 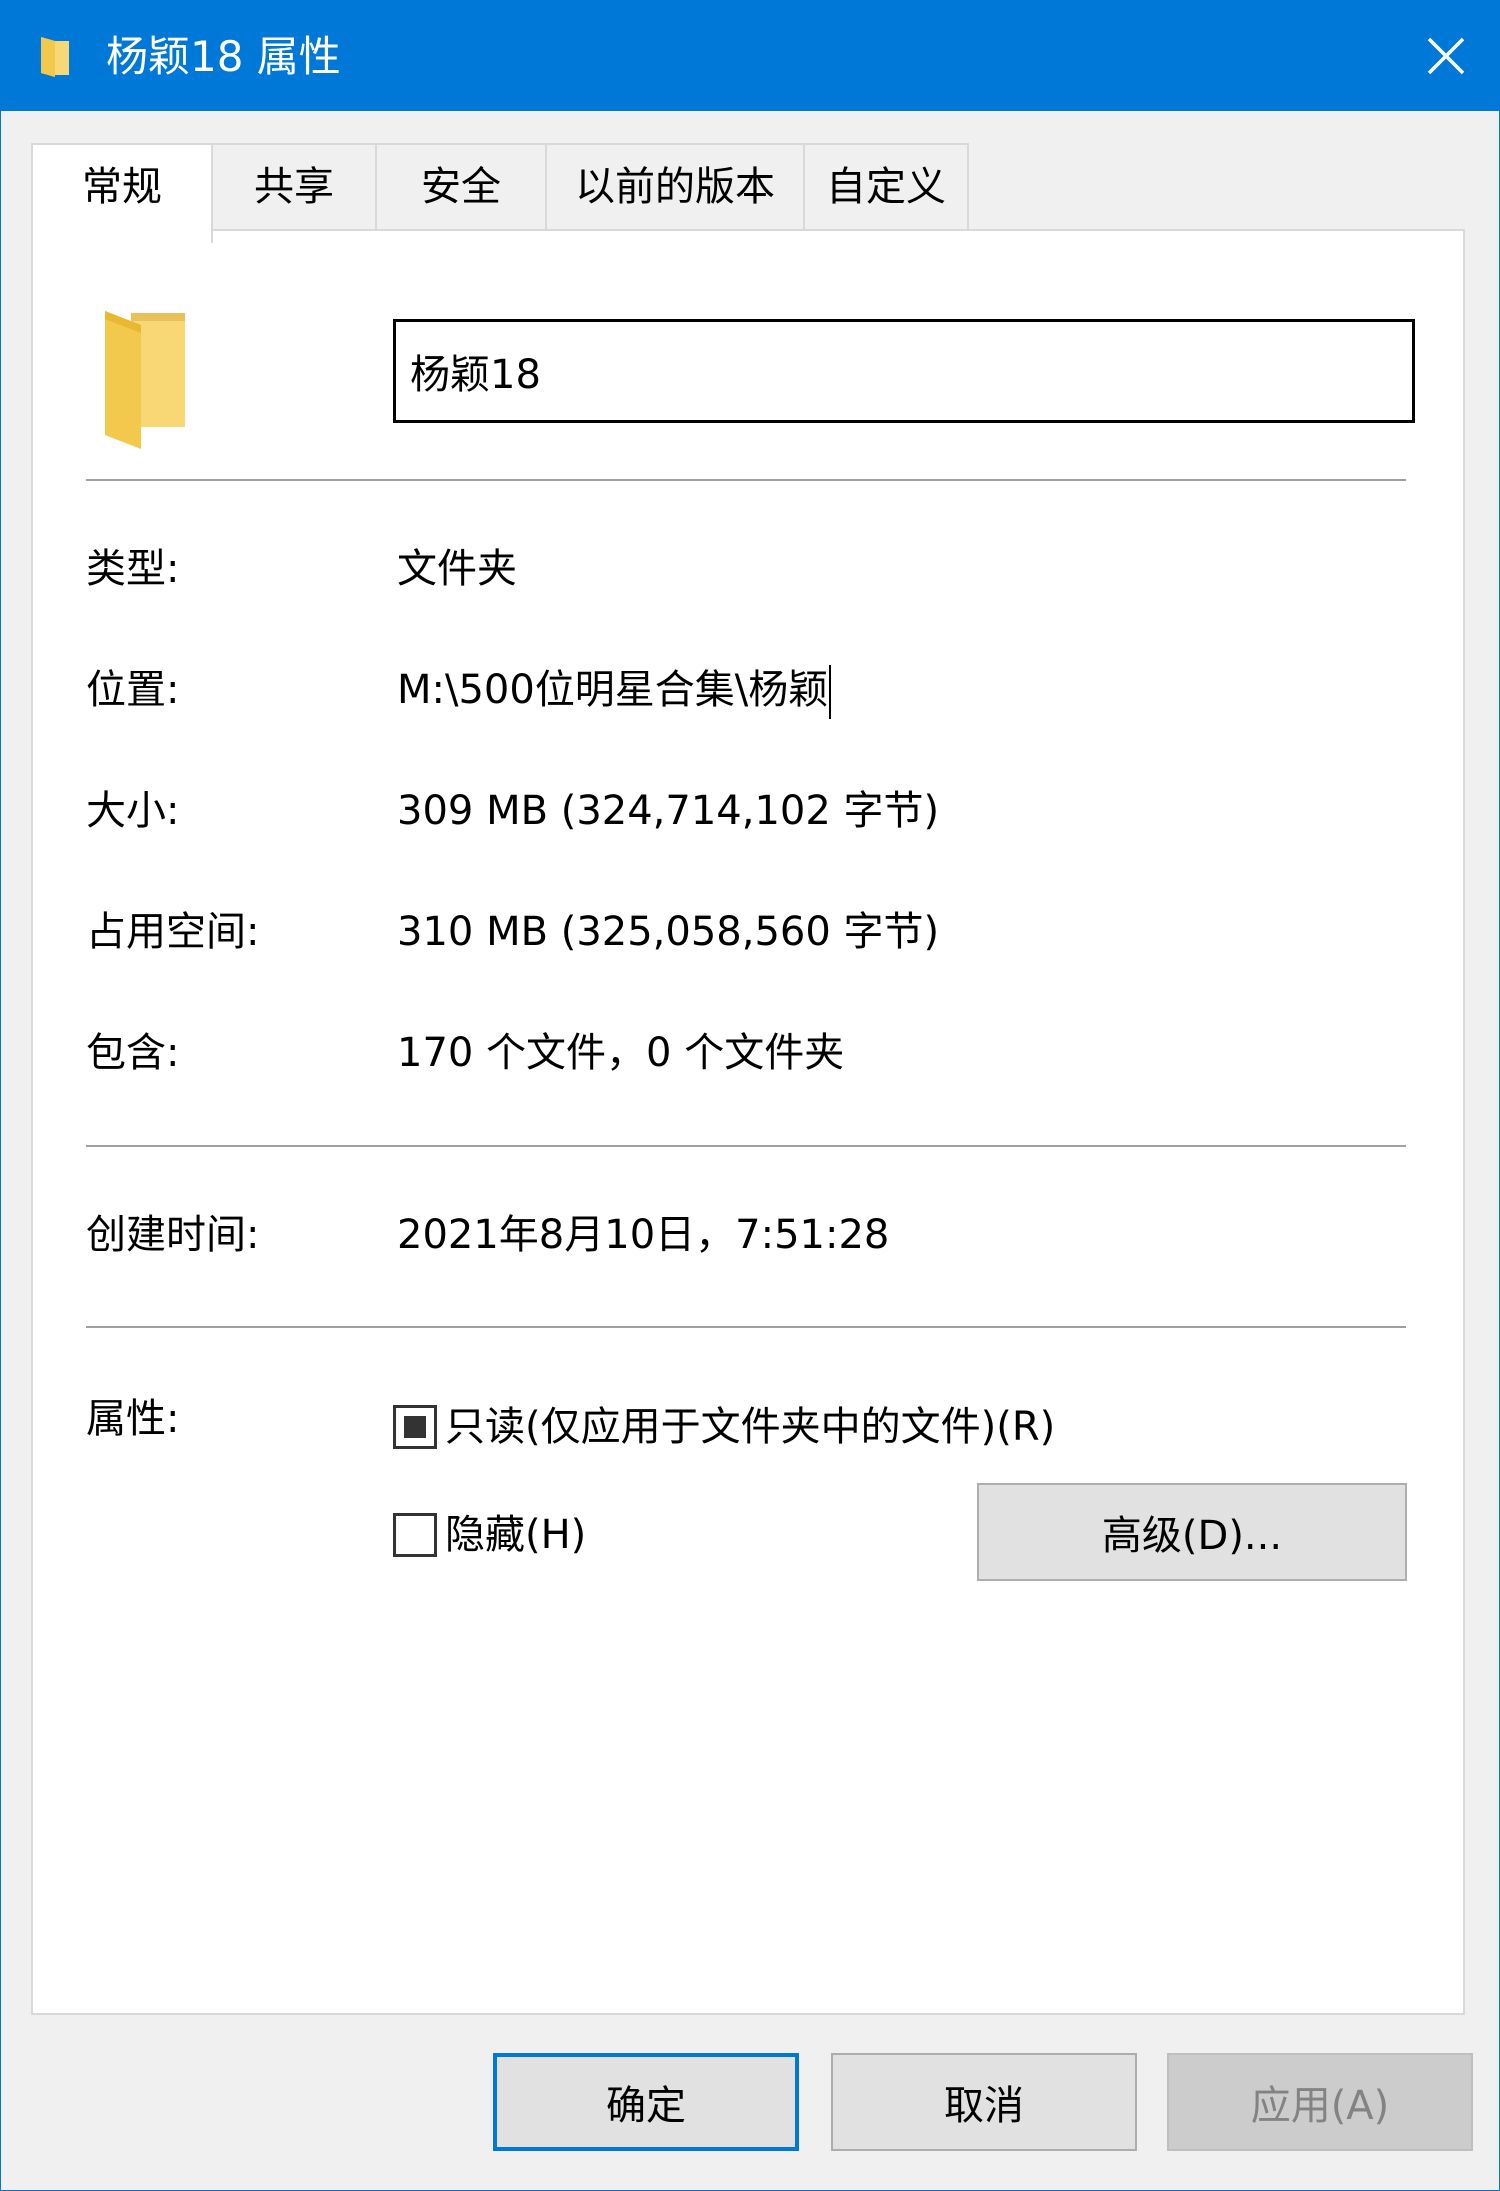 I want to click on tab-security: 安全, so click(x=461, y=187).